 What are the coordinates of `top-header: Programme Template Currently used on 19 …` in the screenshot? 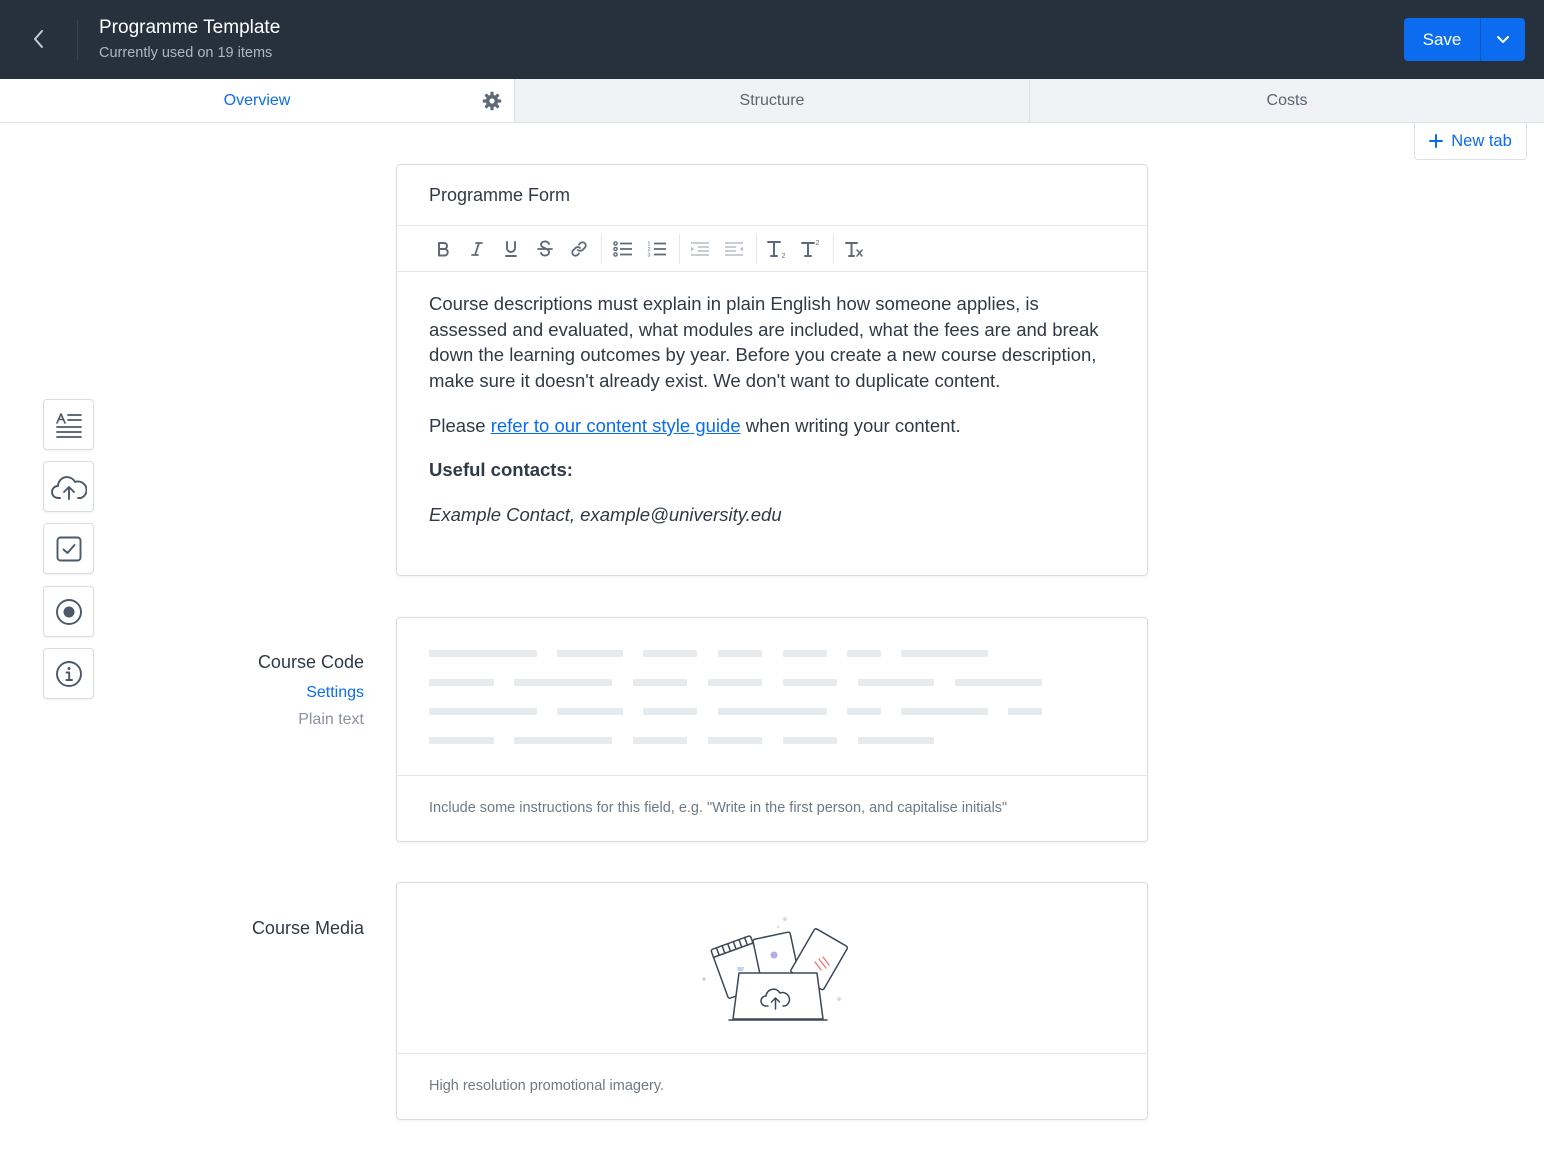 It's located at (772, 39).